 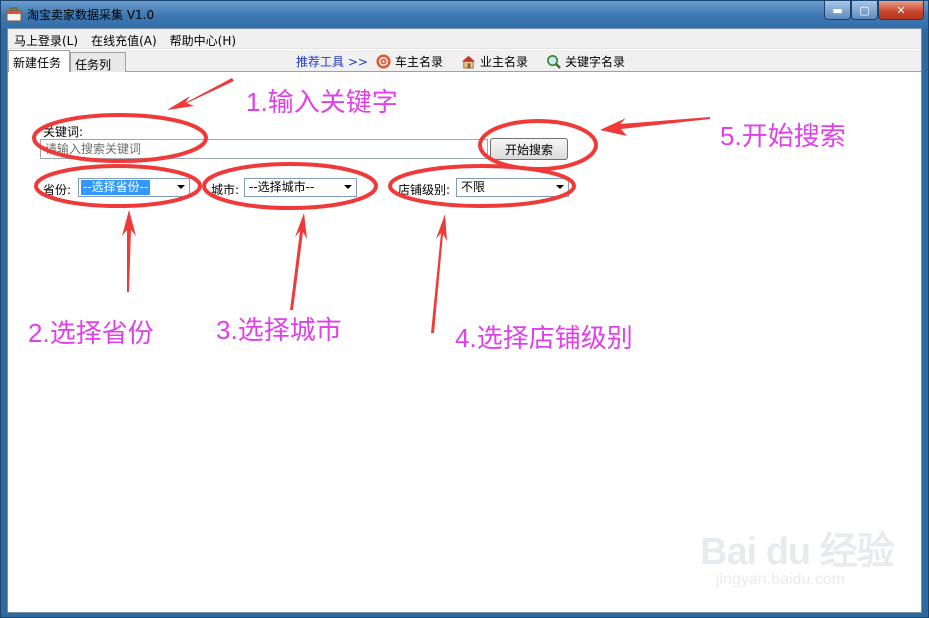 I want to click on watermark-logo: Bai du 经验, so click(x=797, y=552).